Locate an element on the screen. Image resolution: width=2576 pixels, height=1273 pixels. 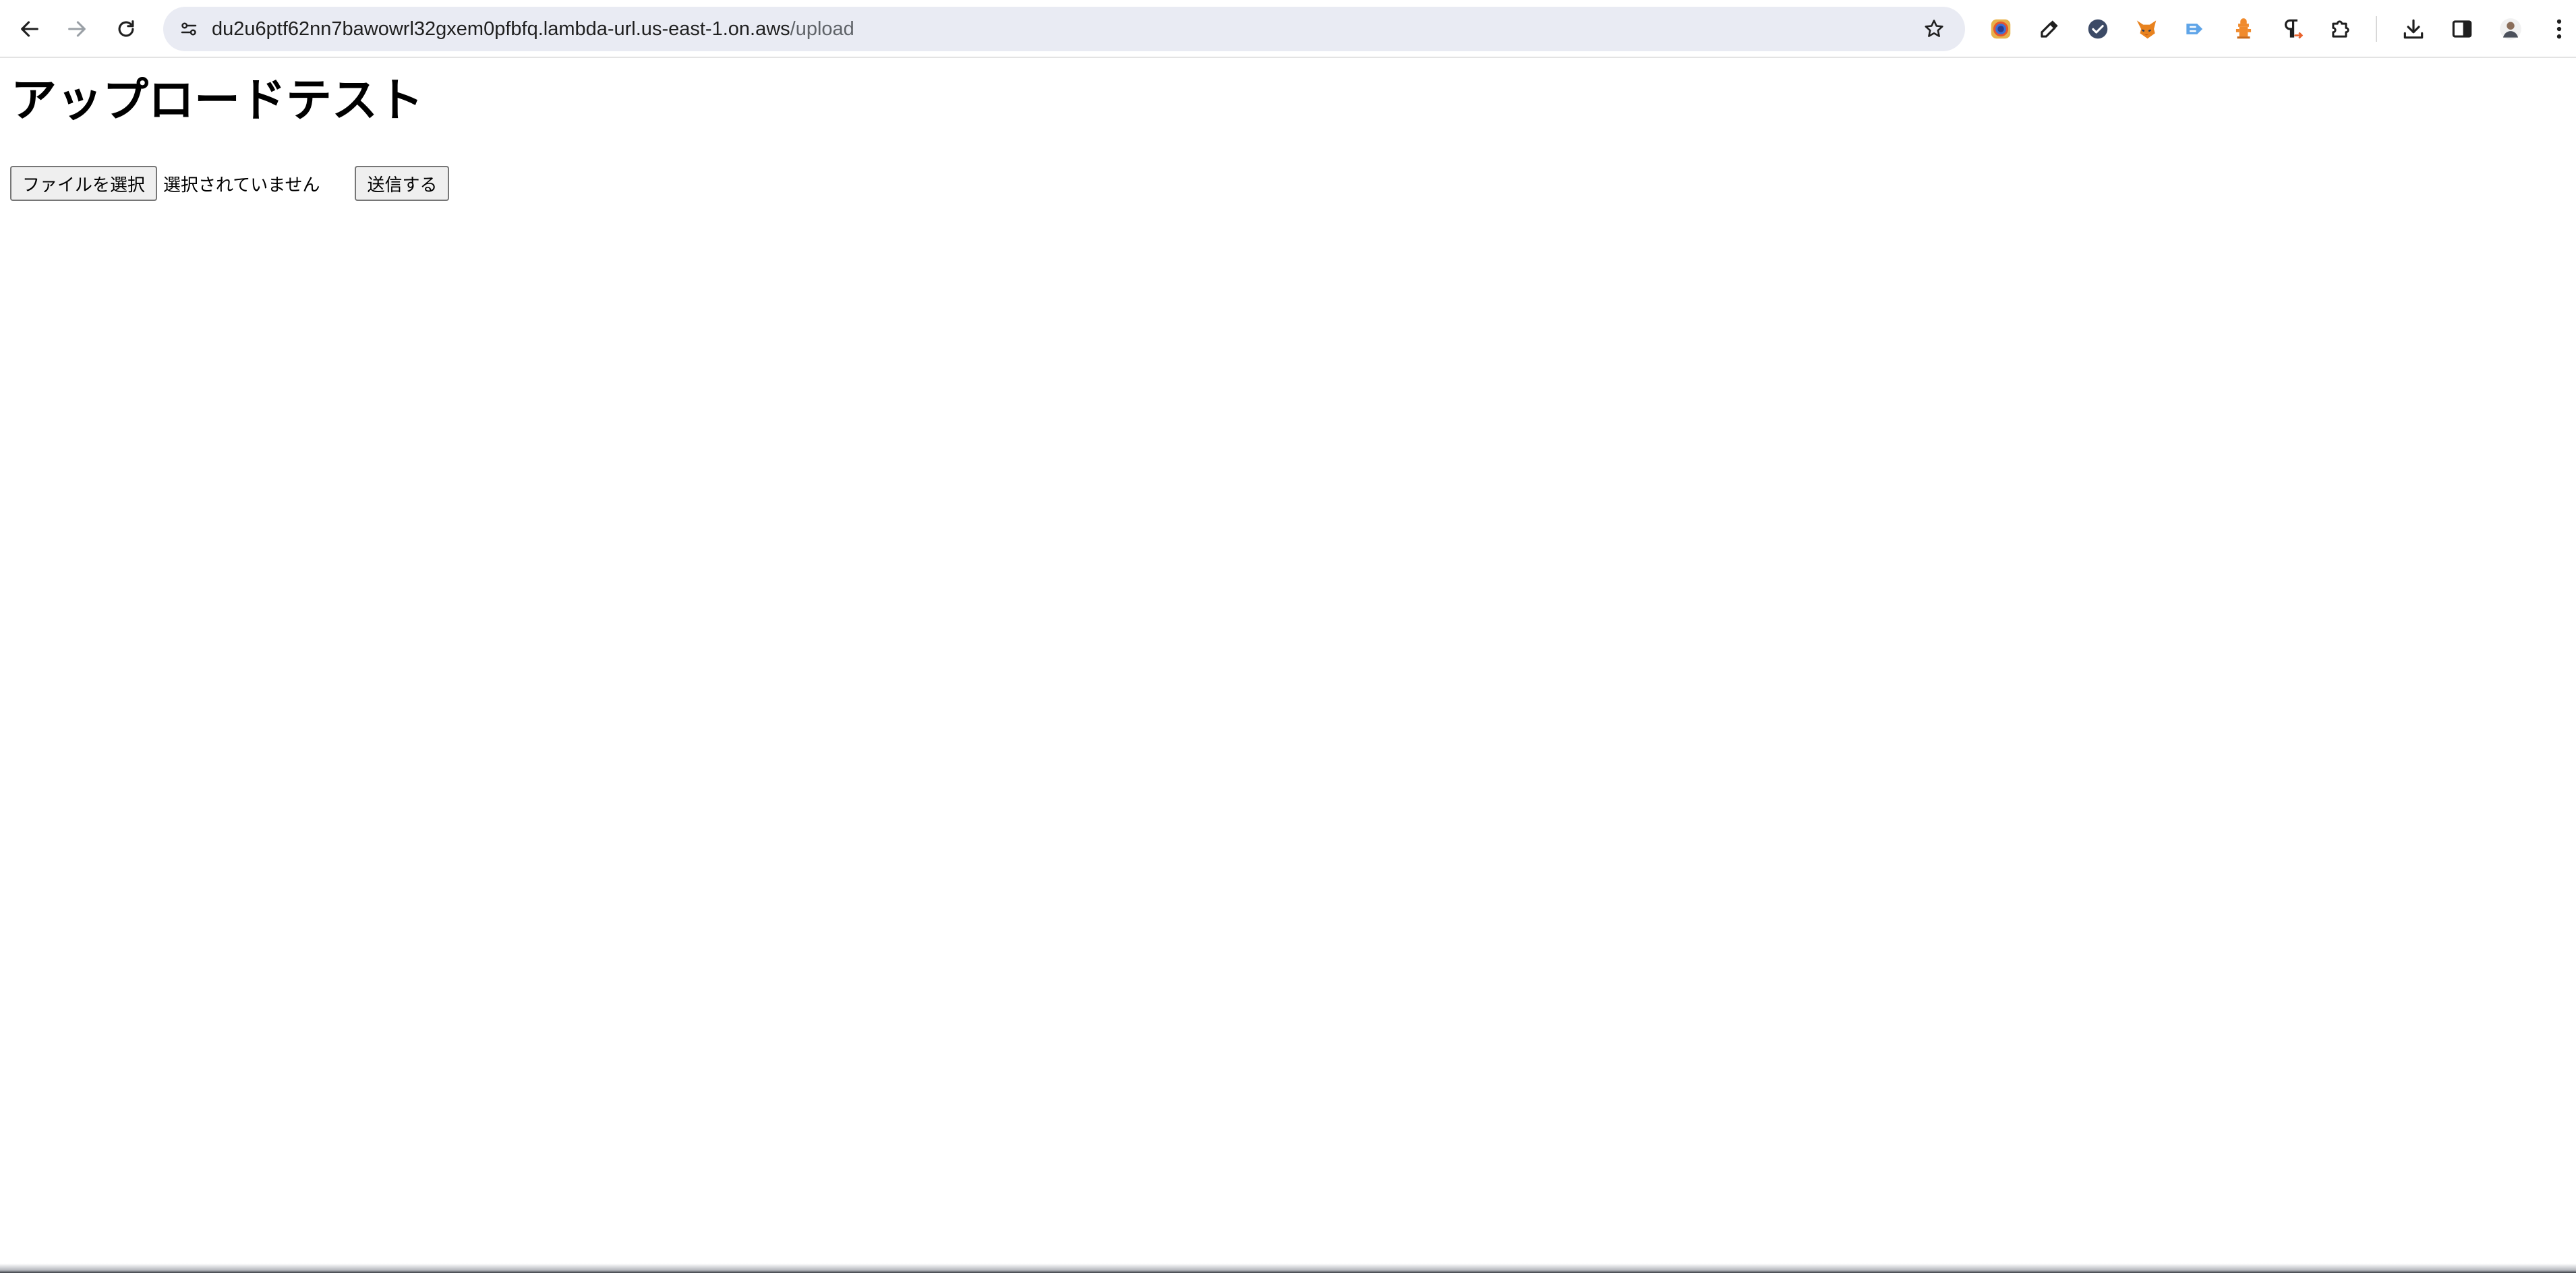
upload-form: ファイルを選択 選択されていません 送信する is located at coordinates (230, 183).